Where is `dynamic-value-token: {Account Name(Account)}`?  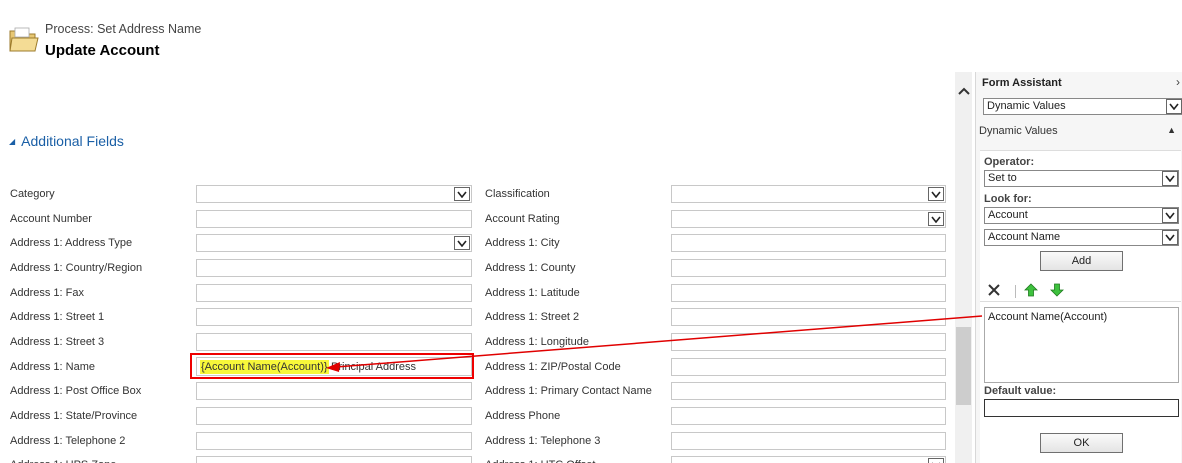 dynamic-value-token: {Account Name(Account)} is located at coordinates (264, 367).